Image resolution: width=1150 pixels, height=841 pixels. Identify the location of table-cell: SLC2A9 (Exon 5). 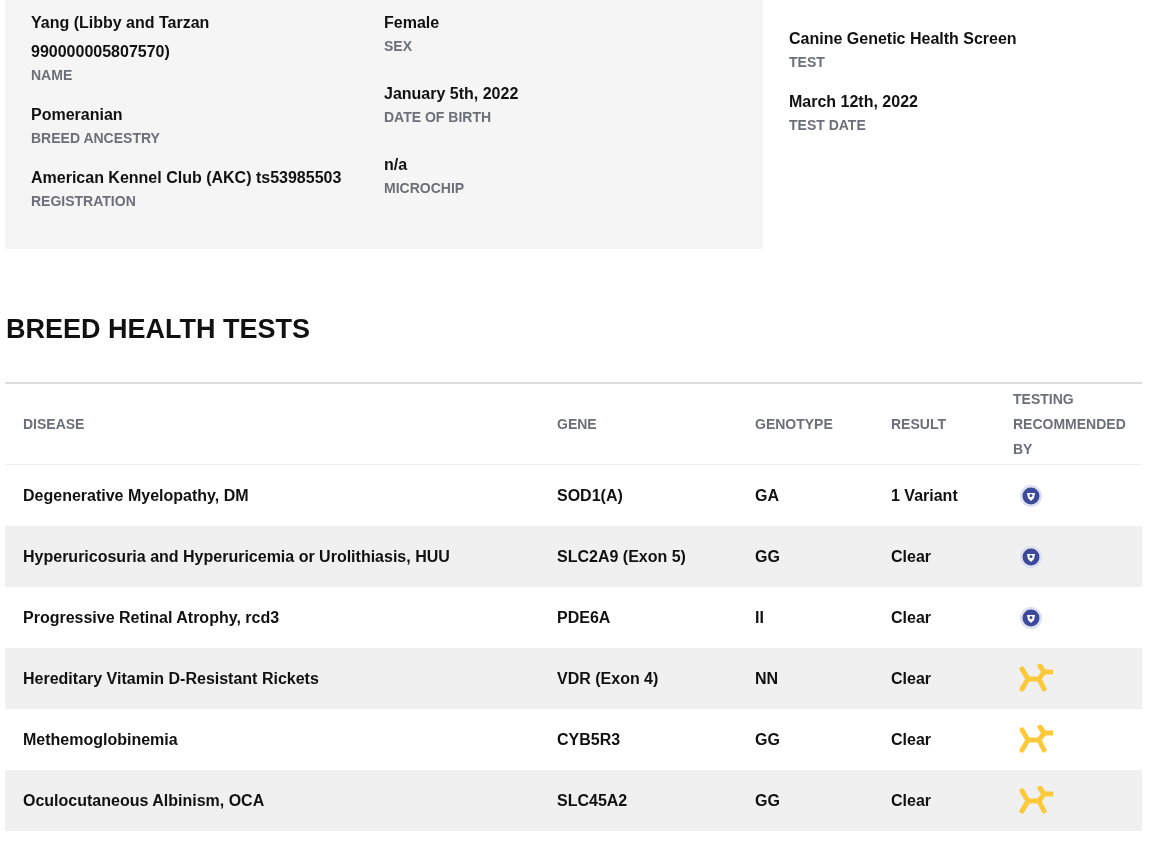
(621, 556).